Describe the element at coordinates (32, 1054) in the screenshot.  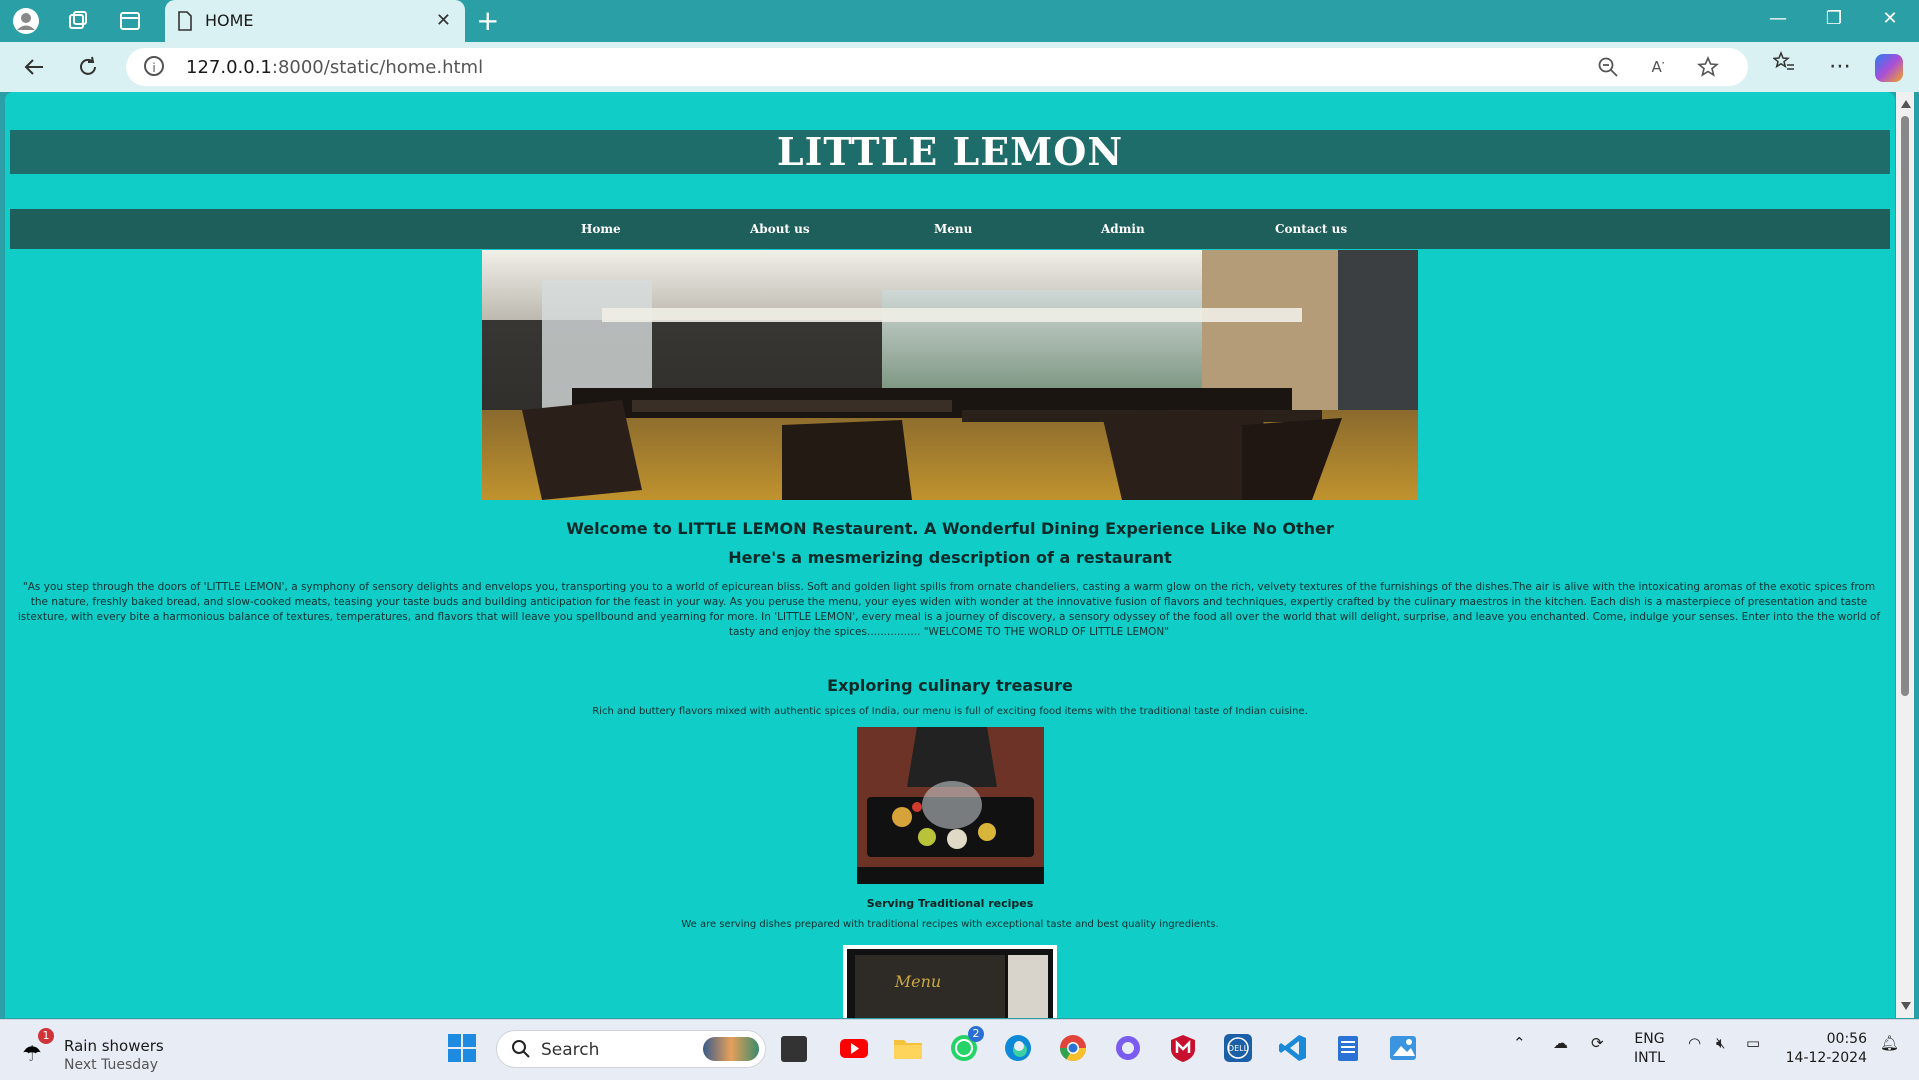
I see `umbrella-icon: ☂` at that location.